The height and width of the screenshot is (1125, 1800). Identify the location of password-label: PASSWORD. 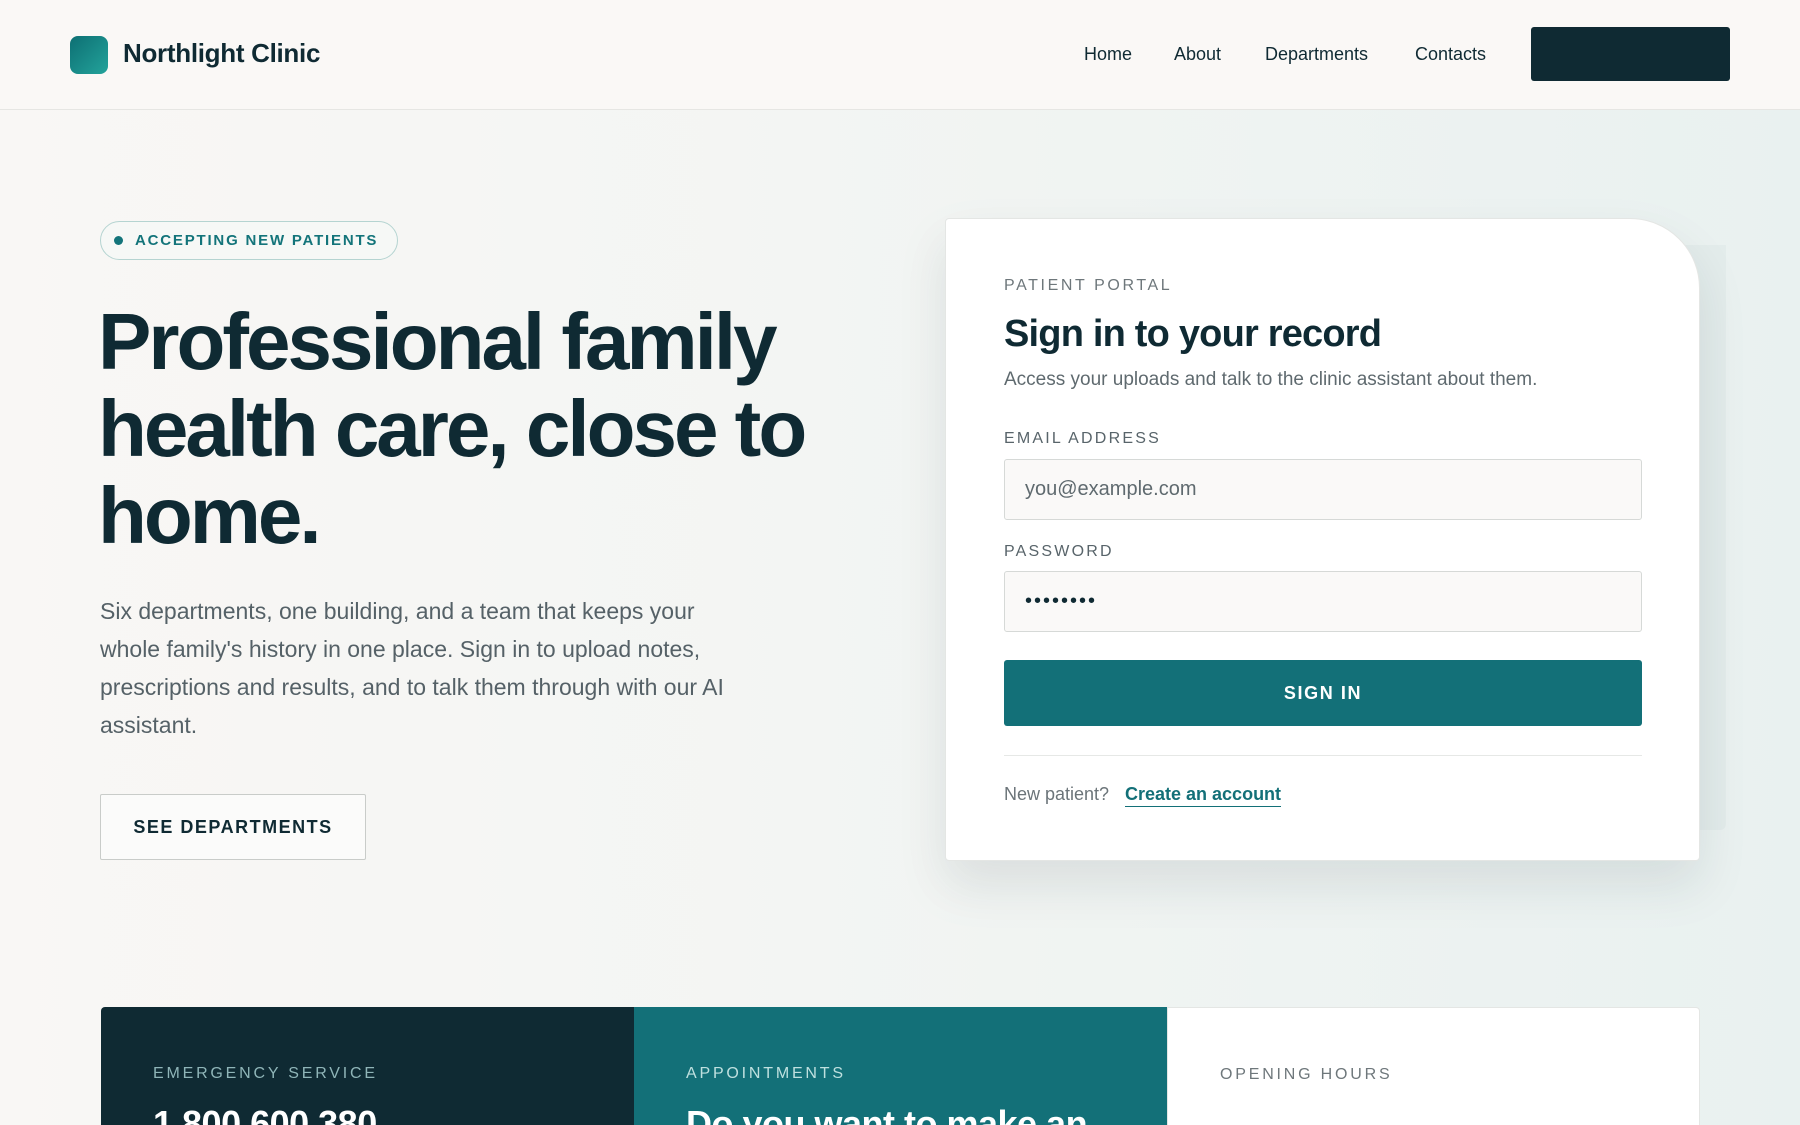
(1059, 551).